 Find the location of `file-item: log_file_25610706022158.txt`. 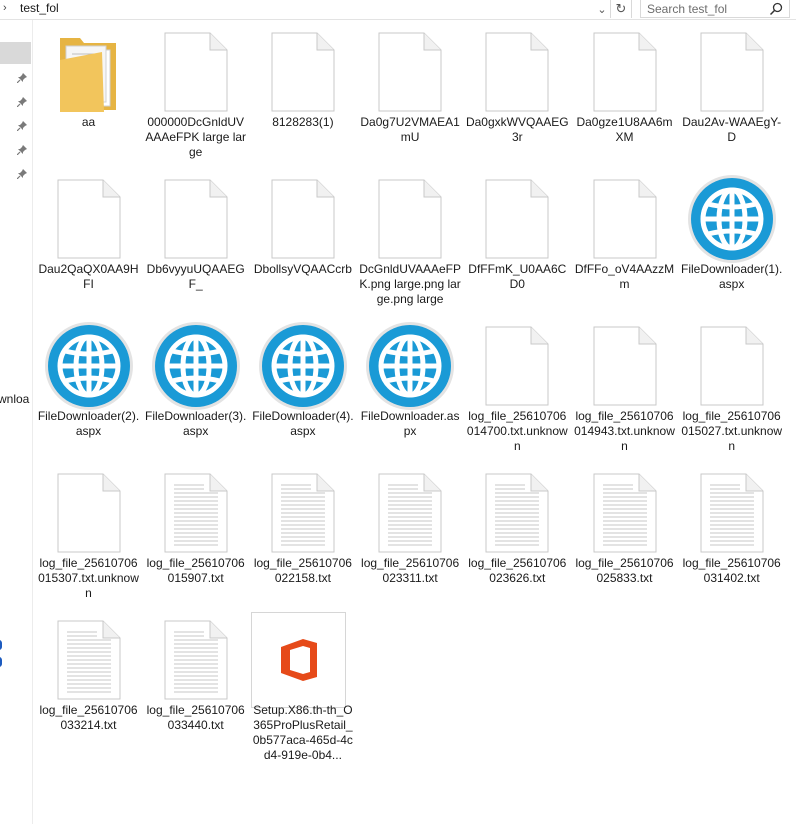

file-item: log_file_25610706022158.txt is located at coordinates (302, 536).